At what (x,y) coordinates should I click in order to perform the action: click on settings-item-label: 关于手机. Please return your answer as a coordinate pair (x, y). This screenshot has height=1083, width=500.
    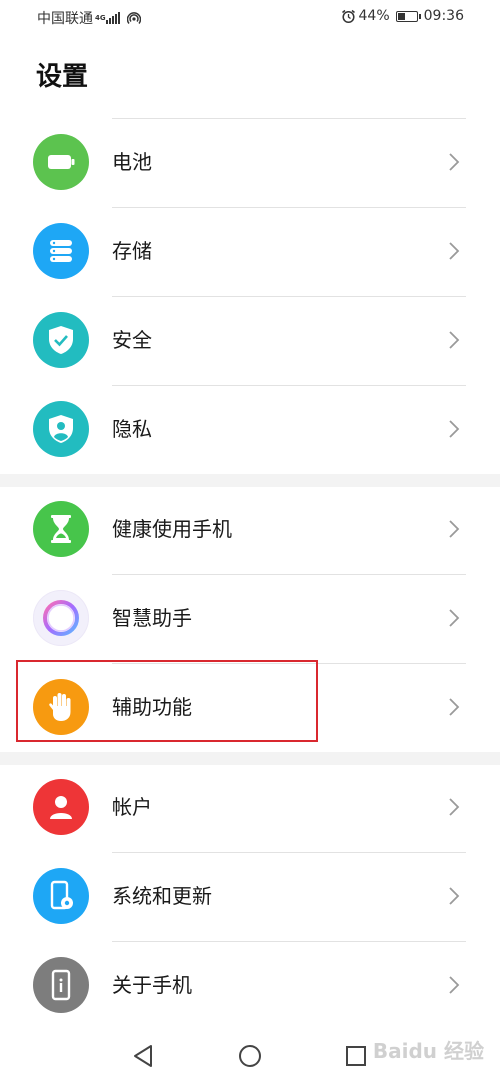
    Looking at the image, I should click on (152, 985).